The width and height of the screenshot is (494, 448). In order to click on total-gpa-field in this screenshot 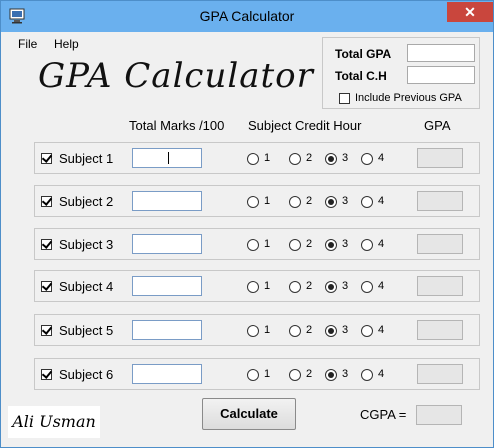, I will do `click(441, 53)`.